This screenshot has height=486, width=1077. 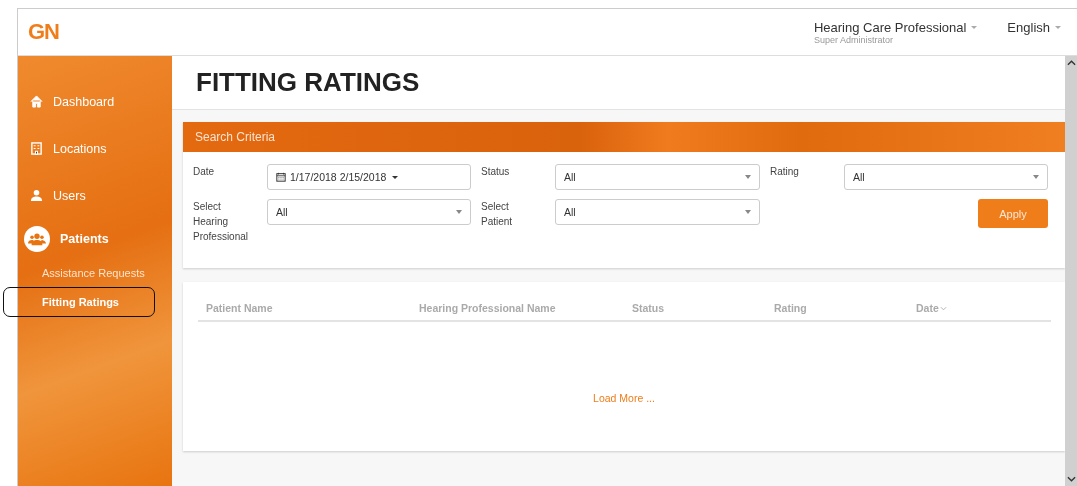 What do you see at coordinates (308, 82) in the screenshot?
I see `page-title: FITTING RATINGS` at bounding box center [308, 82].